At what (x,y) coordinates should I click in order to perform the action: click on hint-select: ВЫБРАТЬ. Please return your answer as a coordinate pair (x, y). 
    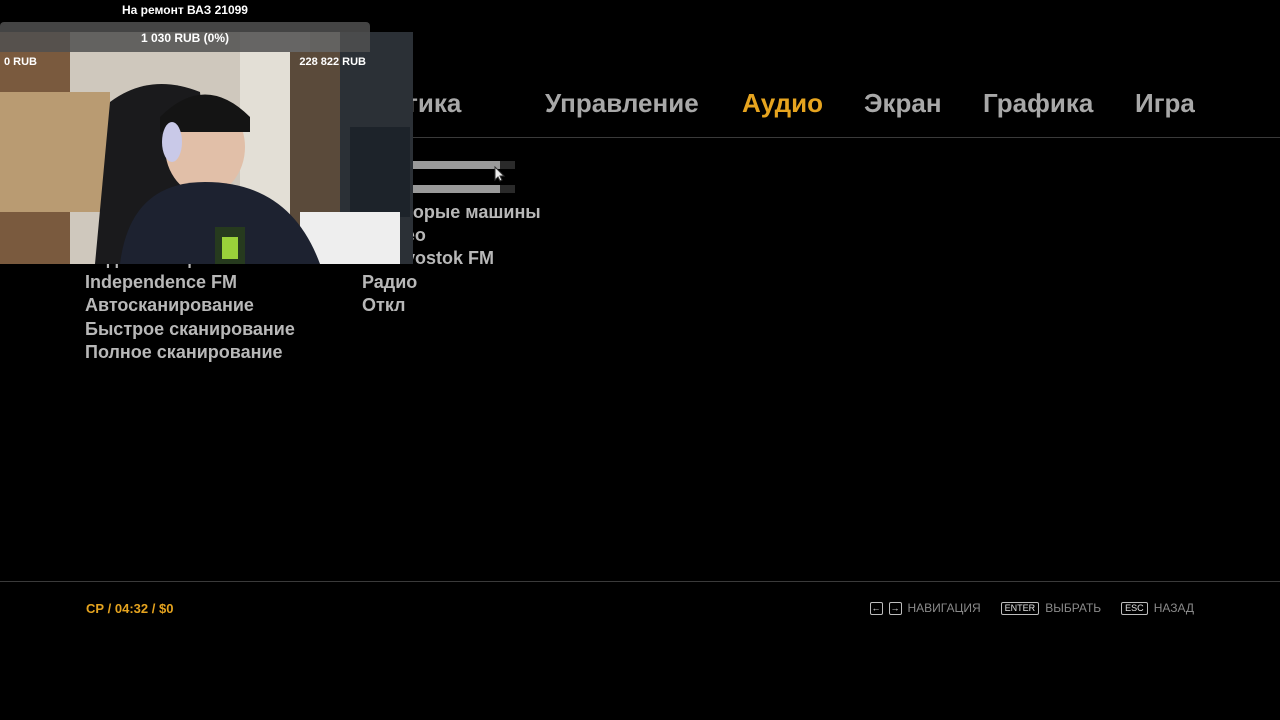
    Looking at the image, I should click on (1073, 608).